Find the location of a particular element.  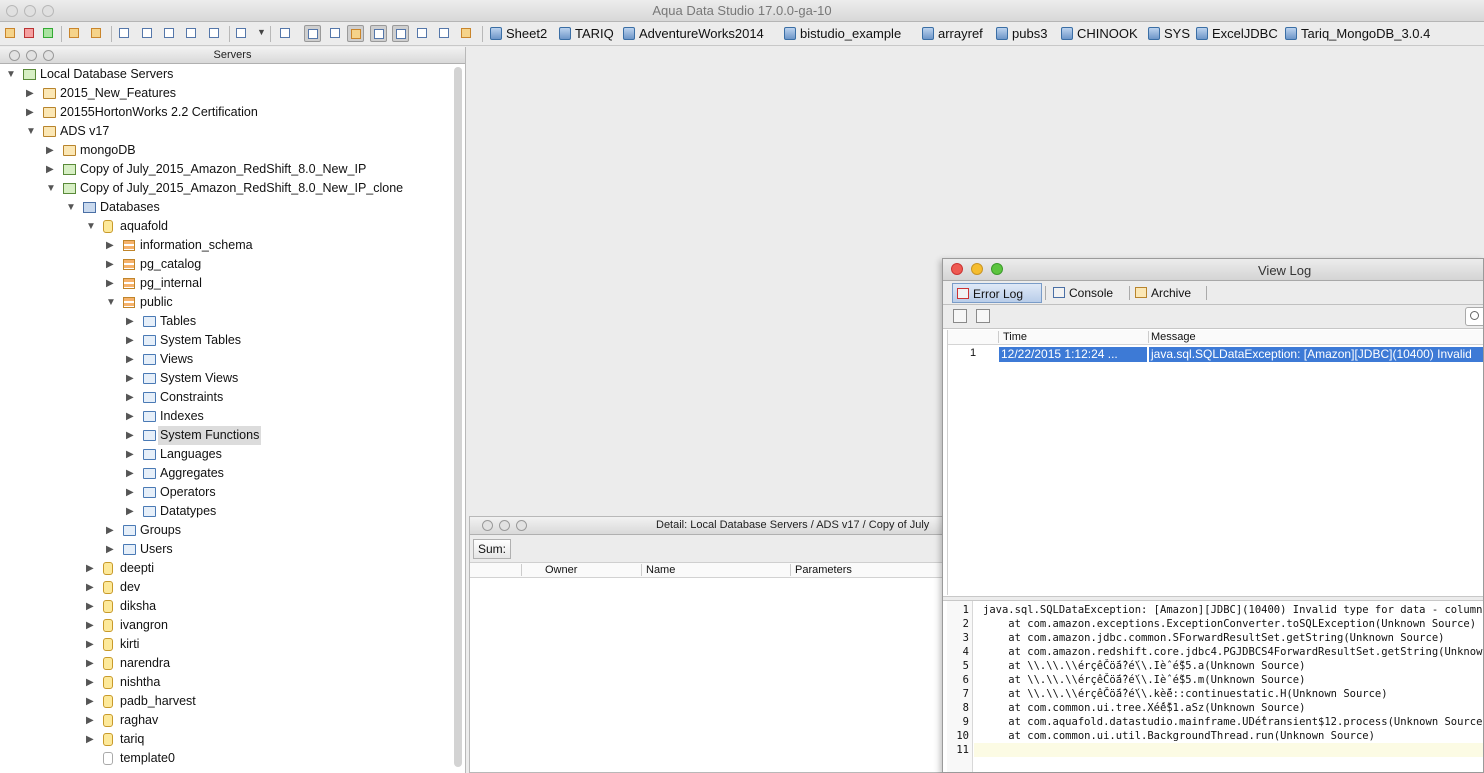

tree-item: ▶ pg_internal is located at coordinates (225, 283).